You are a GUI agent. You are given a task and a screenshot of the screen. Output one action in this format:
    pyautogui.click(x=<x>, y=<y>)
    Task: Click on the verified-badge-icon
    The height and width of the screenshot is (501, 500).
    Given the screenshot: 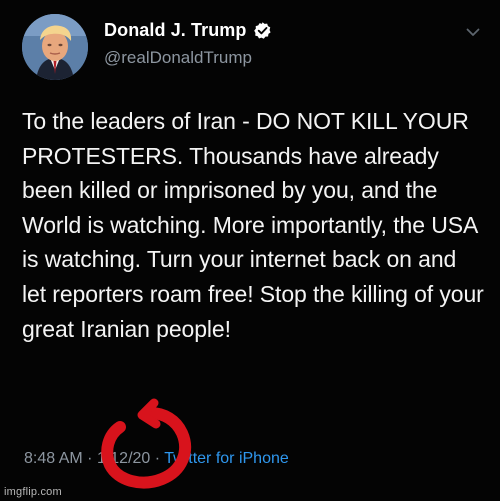 What is the action you would take?
    pyautogui.click(x=262, y=30)
    